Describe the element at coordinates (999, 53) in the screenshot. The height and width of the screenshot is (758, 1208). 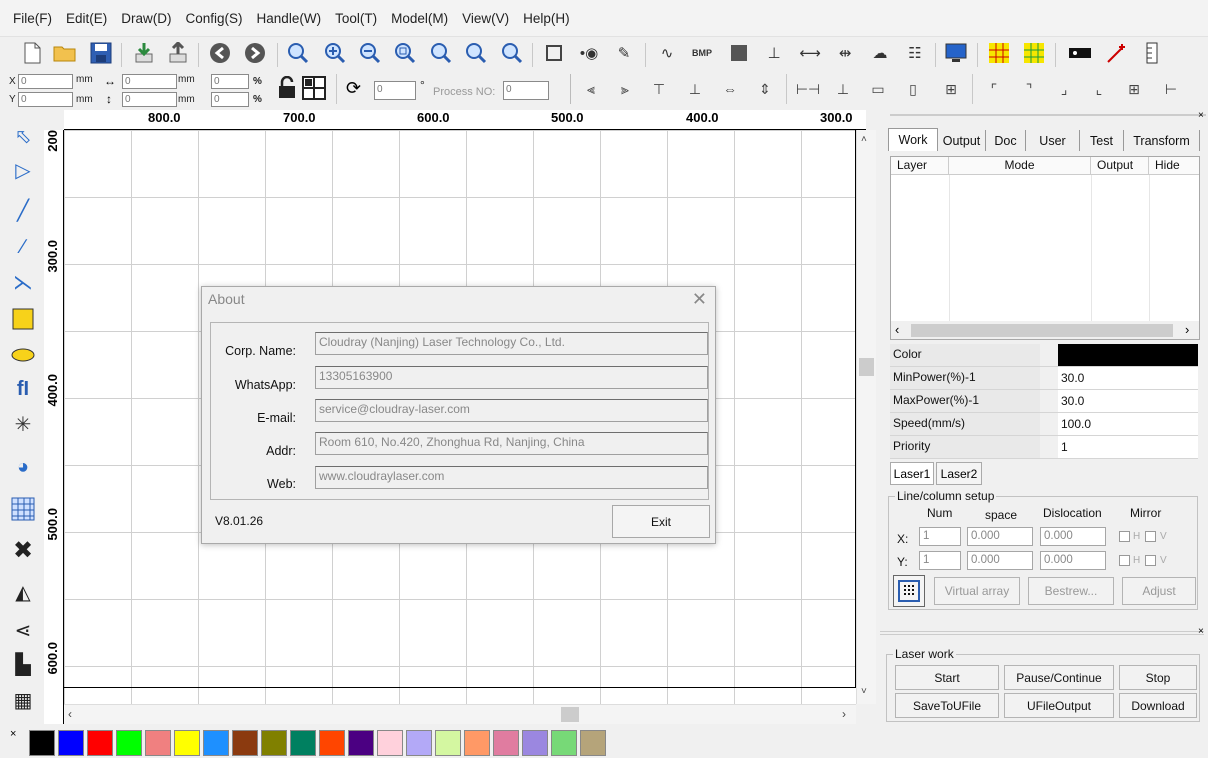
I see `grid-color-icon` at that location.